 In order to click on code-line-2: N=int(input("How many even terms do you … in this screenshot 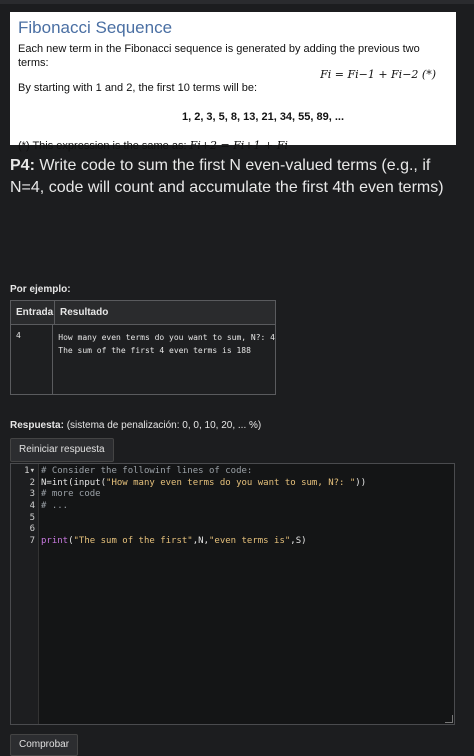, I will do `click(247, 484)`.